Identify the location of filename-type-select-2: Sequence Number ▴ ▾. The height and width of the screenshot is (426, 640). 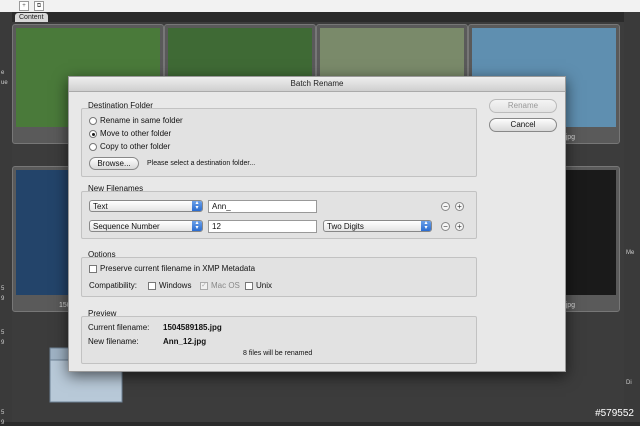
(146, 226).